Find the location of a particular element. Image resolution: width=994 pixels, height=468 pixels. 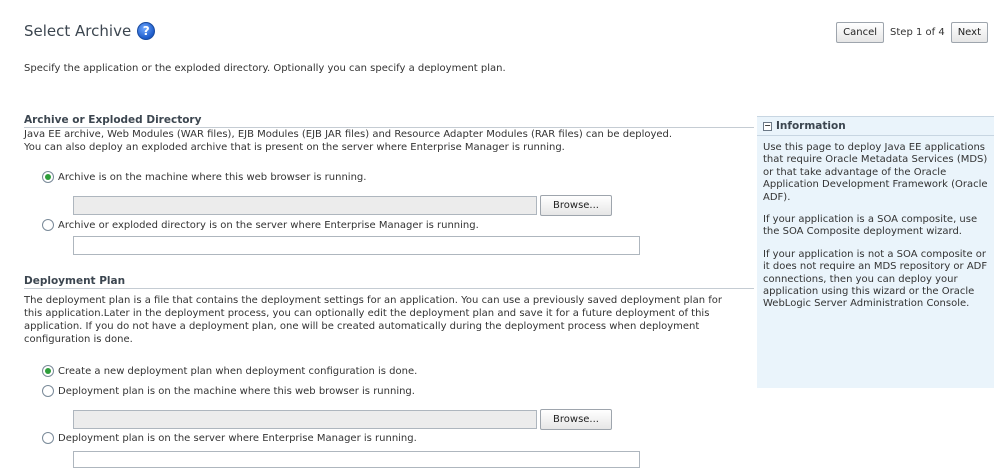

page-title: Select Archive ? is located at coordinates (90, 31).